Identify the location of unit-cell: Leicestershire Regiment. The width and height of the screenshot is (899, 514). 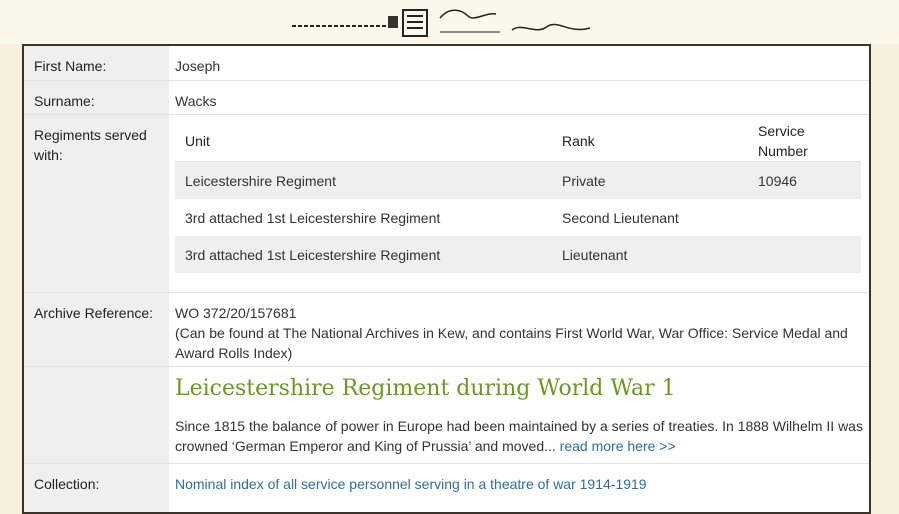
(363, 180).